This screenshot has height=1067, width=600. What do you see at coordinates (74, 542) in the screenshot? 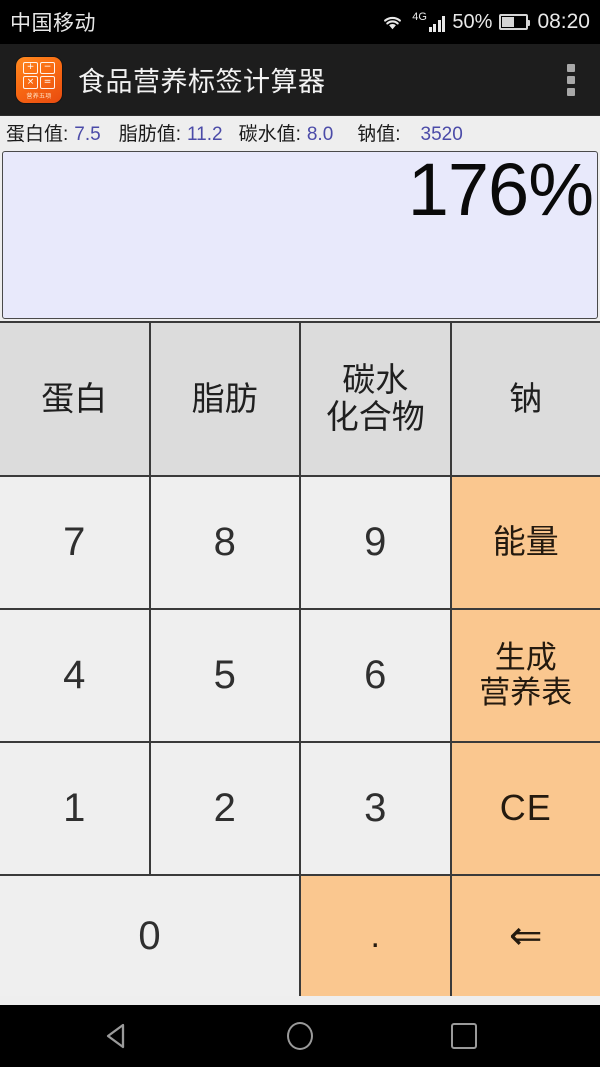
I see `key-7: 7` at bounding box center [74, 542].